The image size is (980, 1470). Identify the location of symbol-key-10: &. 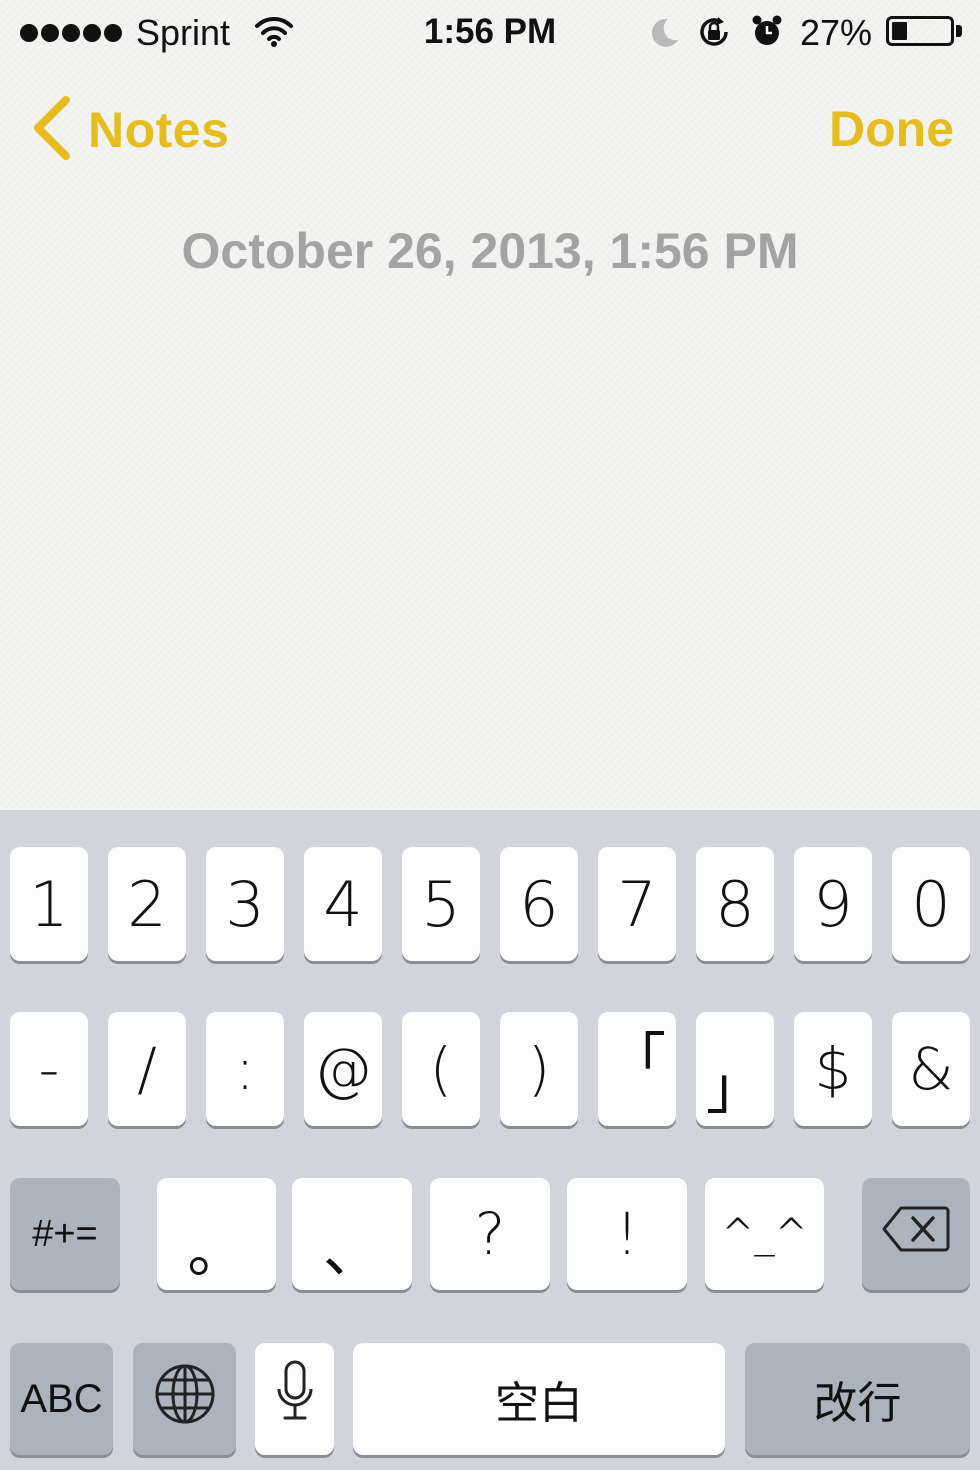
(931, 1069).